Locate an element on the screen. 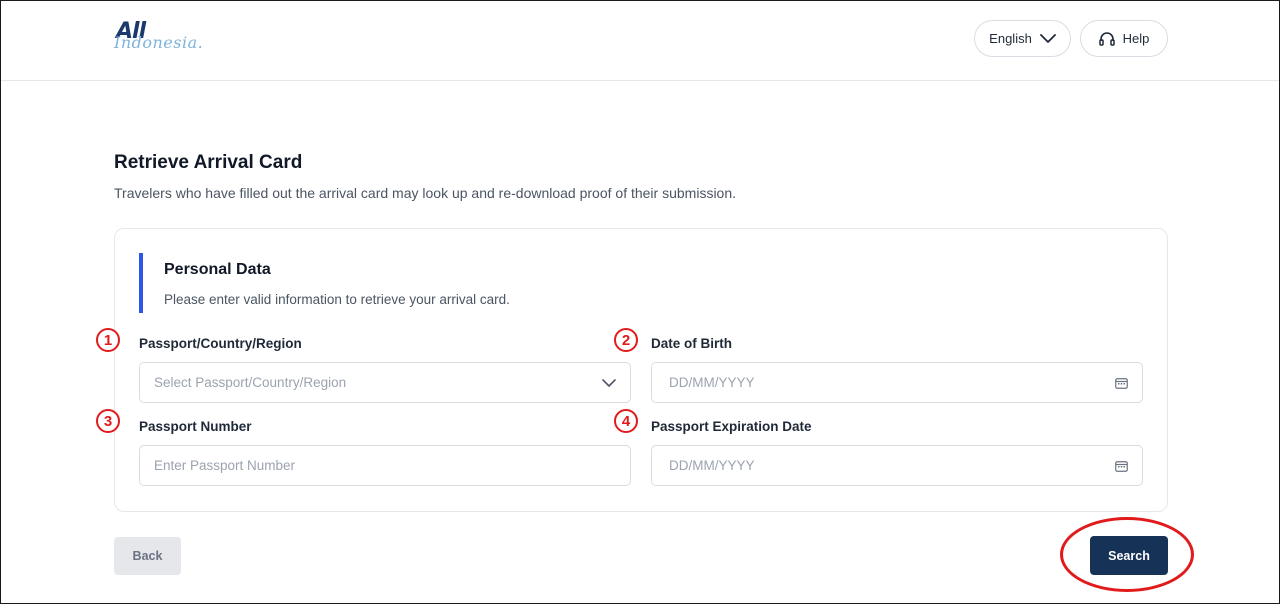 This screenshot has width=1280, height=604. date-of-birth-input: DD/MM/YYYY is located at coordinates (897, 382).